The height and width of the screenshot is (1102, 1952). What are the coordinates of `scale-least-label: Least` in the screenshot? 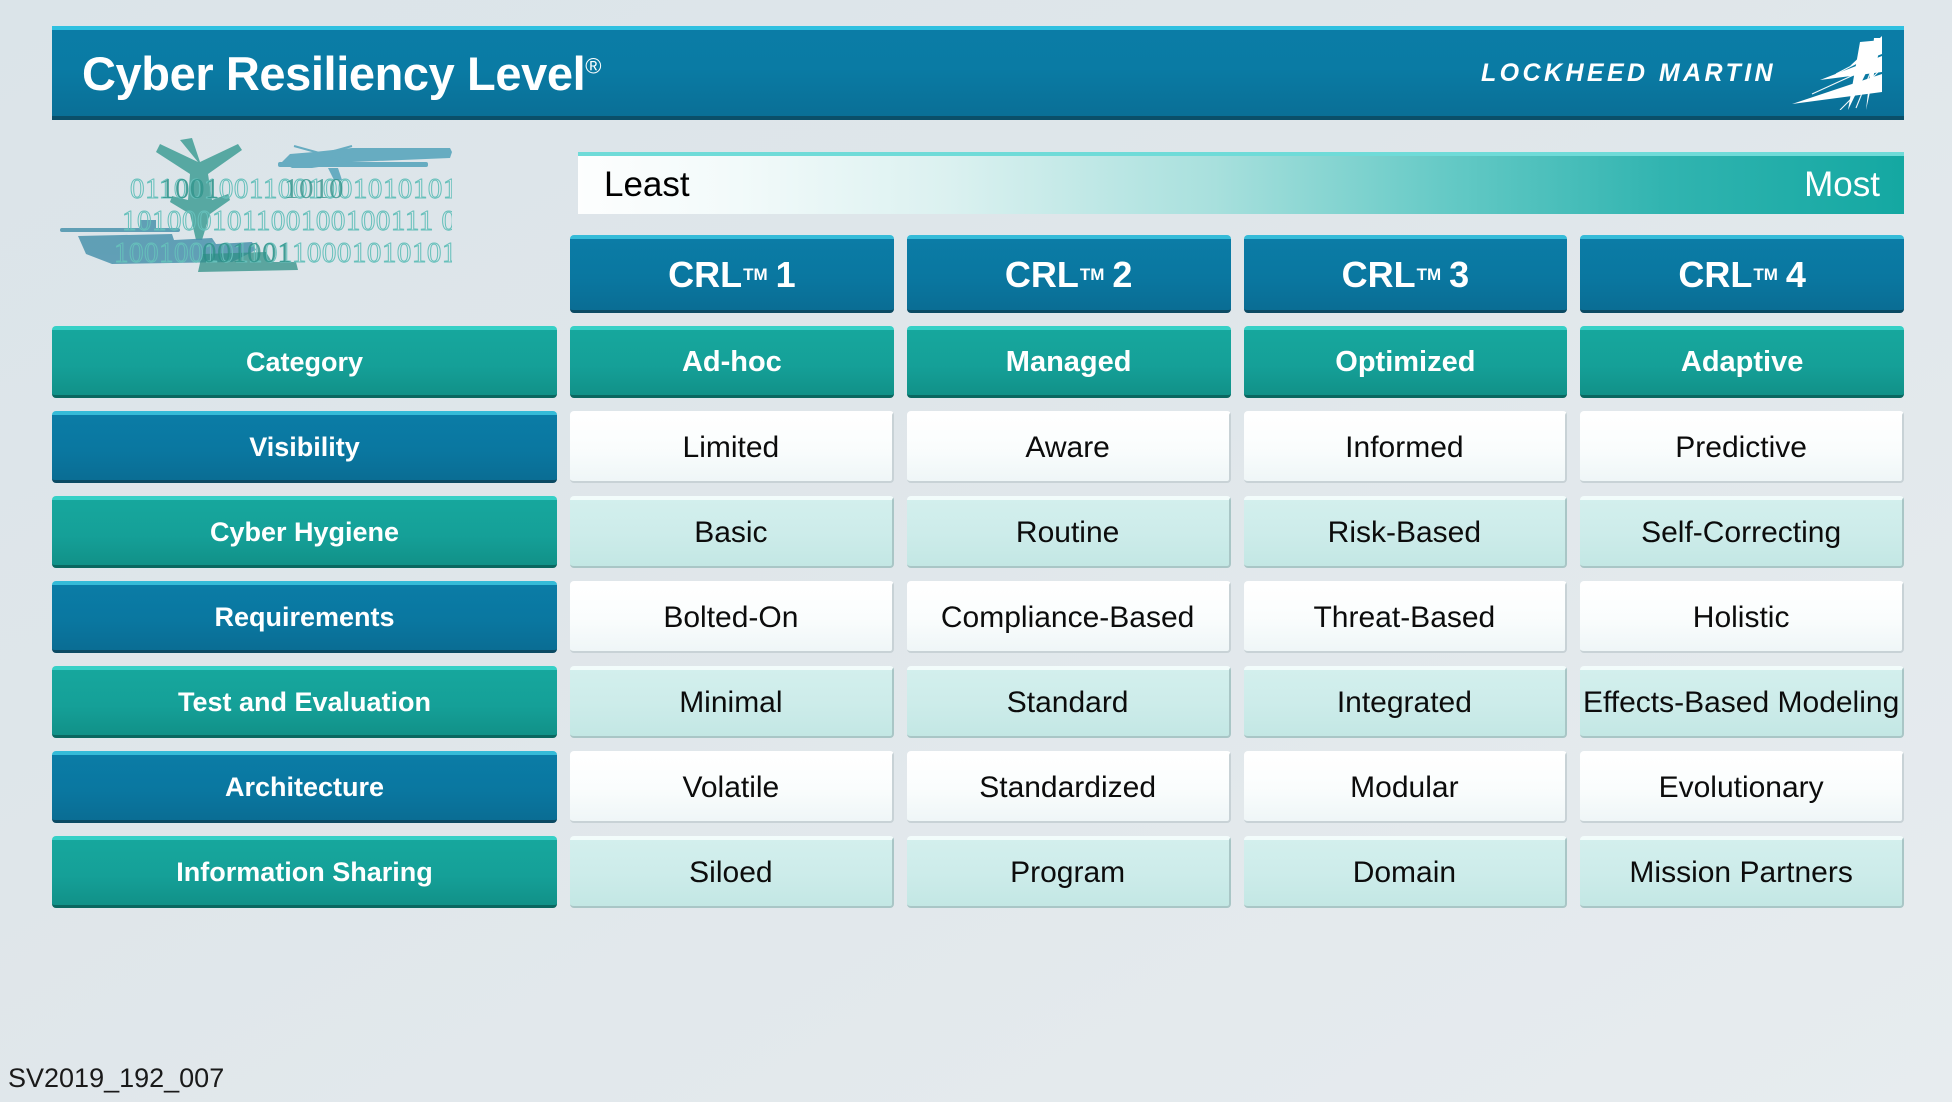 It's located at (647, 184).